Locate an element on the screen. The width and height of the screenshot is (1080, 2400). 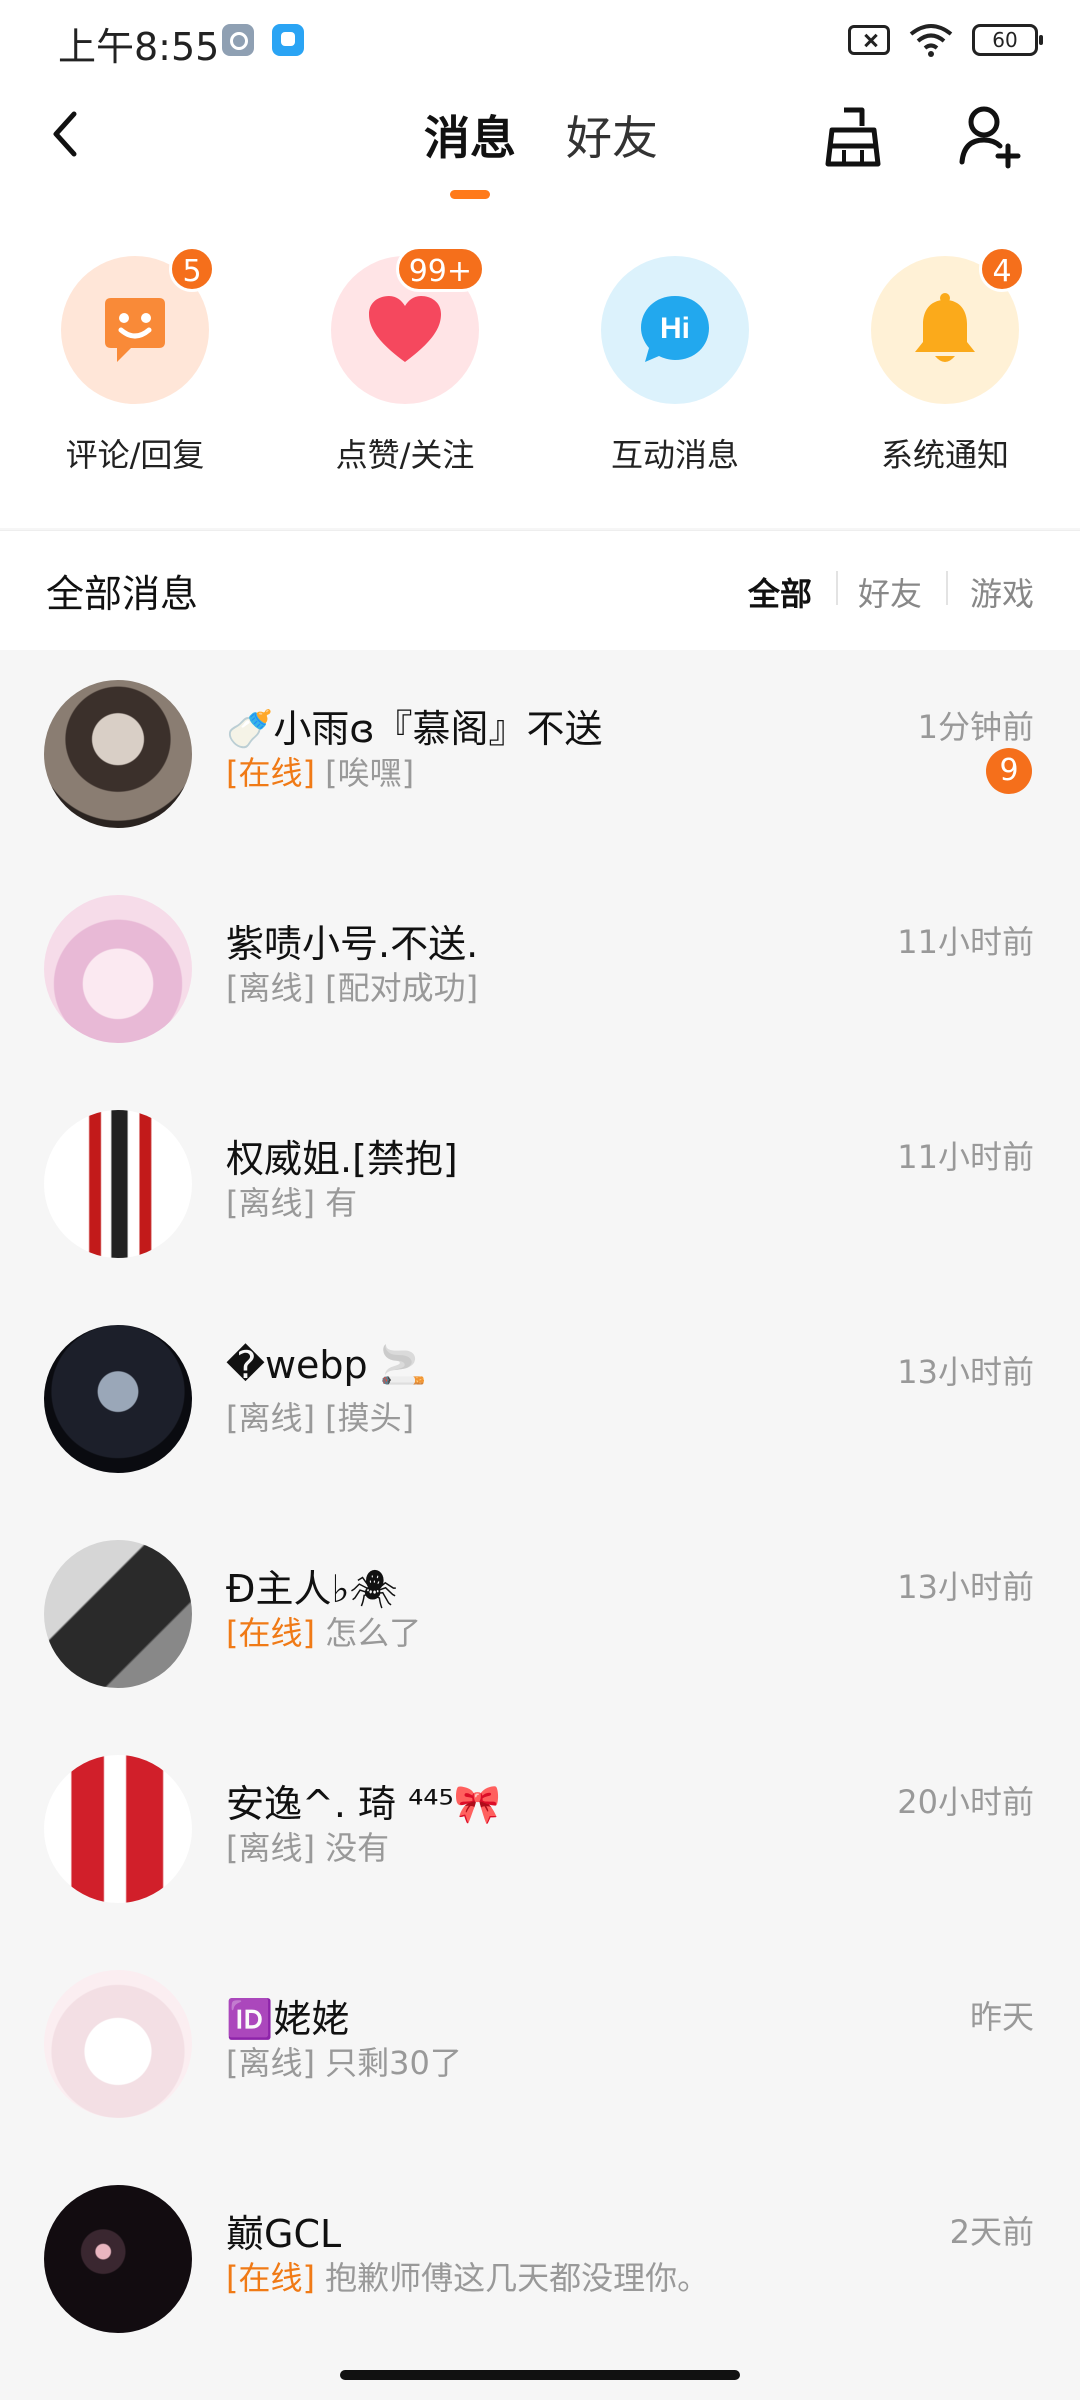
message-preview: [离线] [摸头] is located at coordinates (320, 1416).